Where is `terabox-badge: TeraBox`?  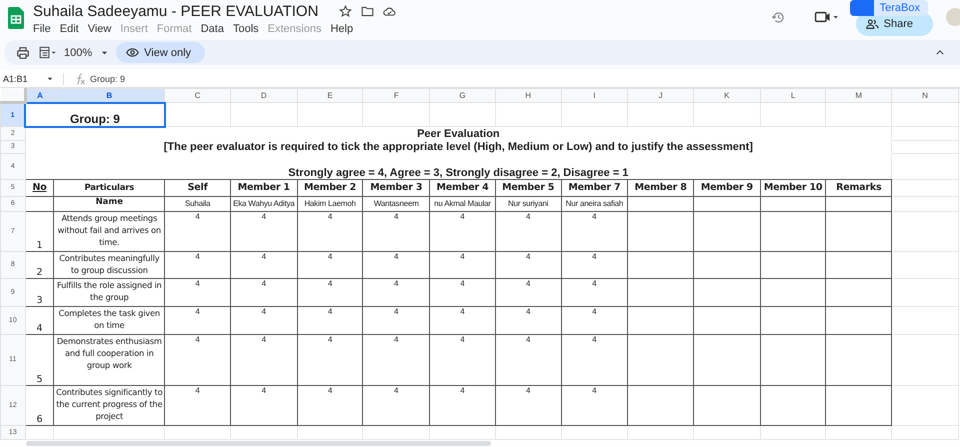
terabox-badge: TeraBox is located at coordinates (889, 8).